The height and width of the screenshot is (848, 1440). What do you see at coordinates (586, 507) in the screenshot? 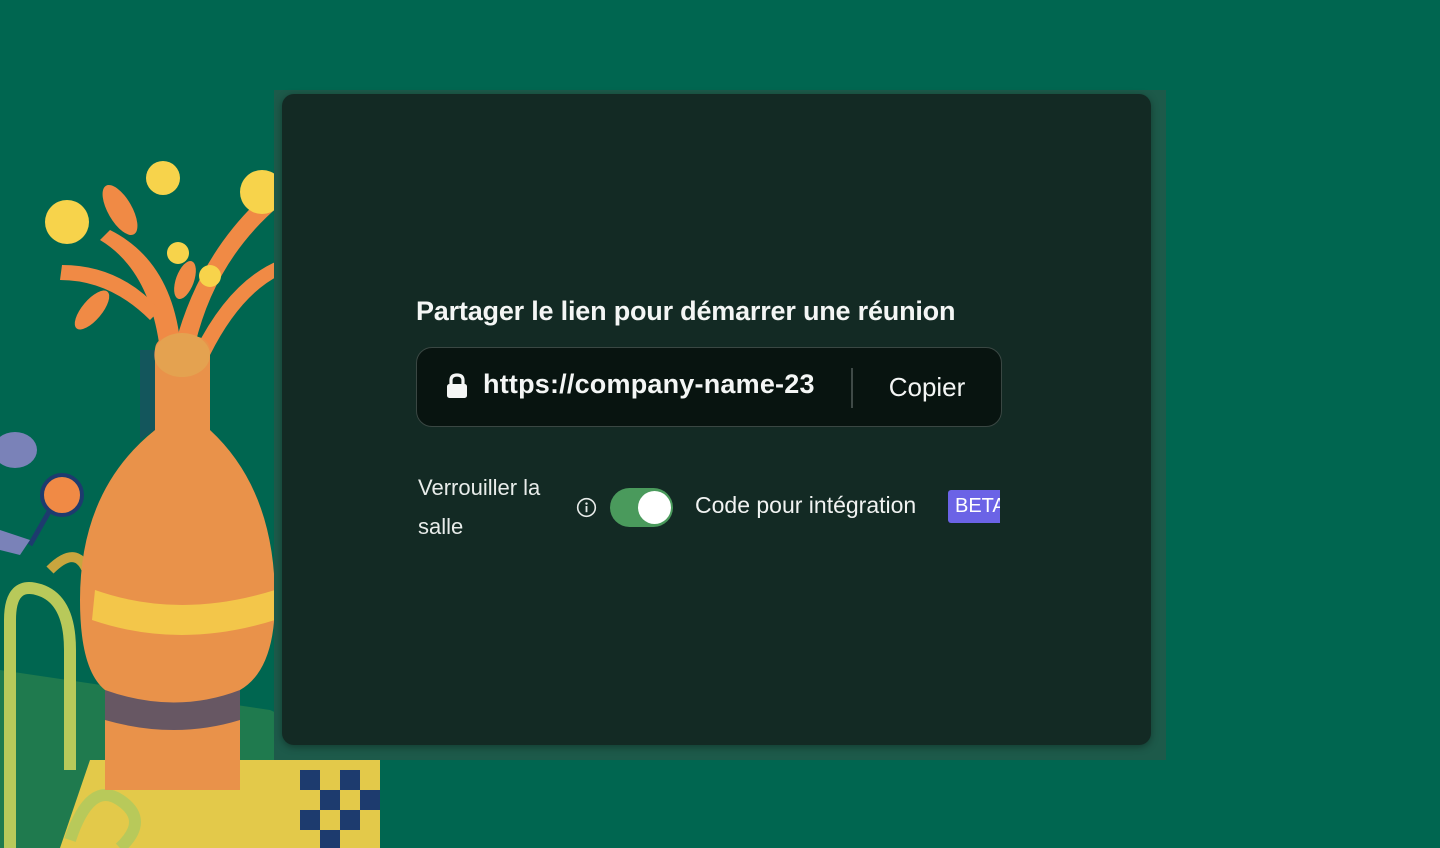
I see `info-icon` at bounding box center [586, 507].